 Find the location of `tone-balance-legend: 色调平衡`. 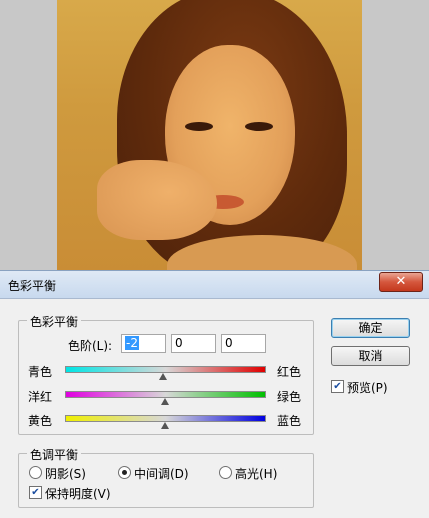

tone-balance-legend: 色调平衡 is located at coordinates (54, 454).